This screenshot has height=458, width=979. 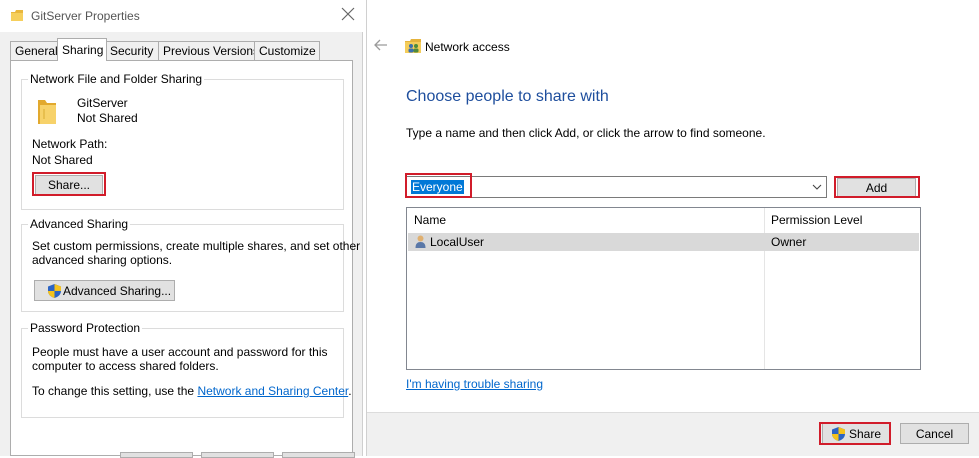 What do you see at coordinates (85, 16) in the screenshot?
I see `window-title: GitServer Properties` at bounding box center [85, 16].